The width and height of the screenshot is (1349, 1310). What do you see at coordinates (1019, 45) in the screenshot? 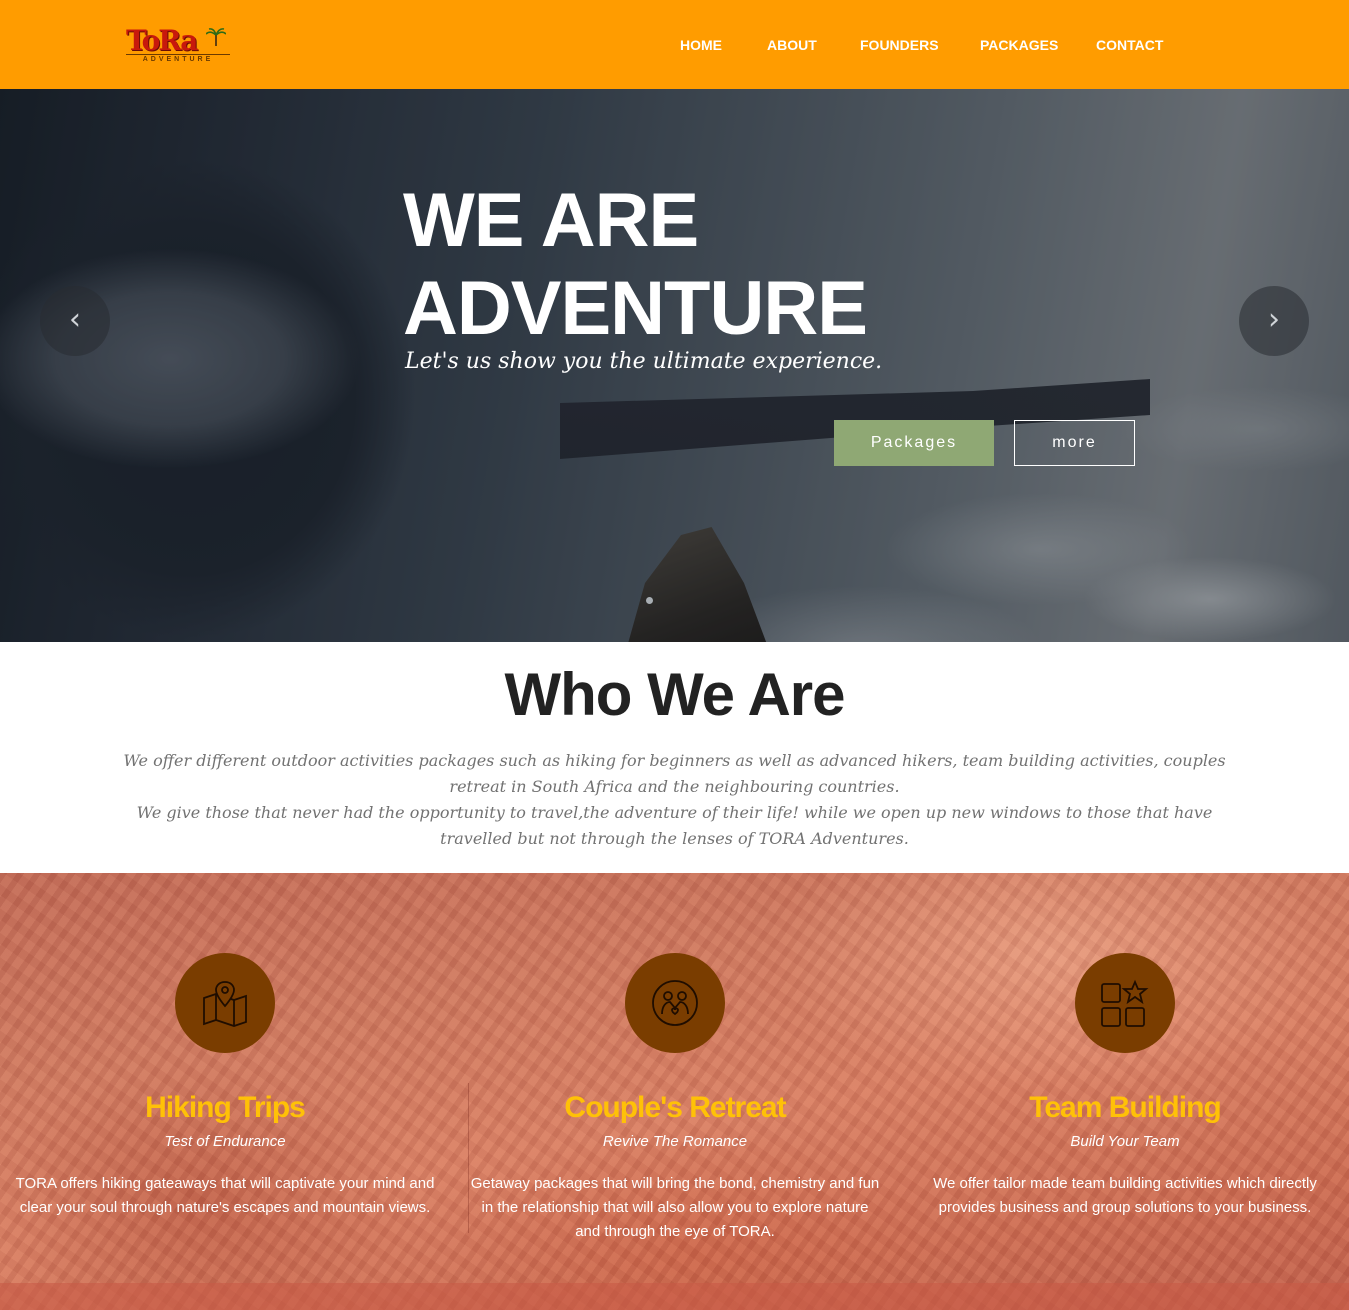
I see `nav-packages: PACKAGES` at bounding box center [1019, 45].